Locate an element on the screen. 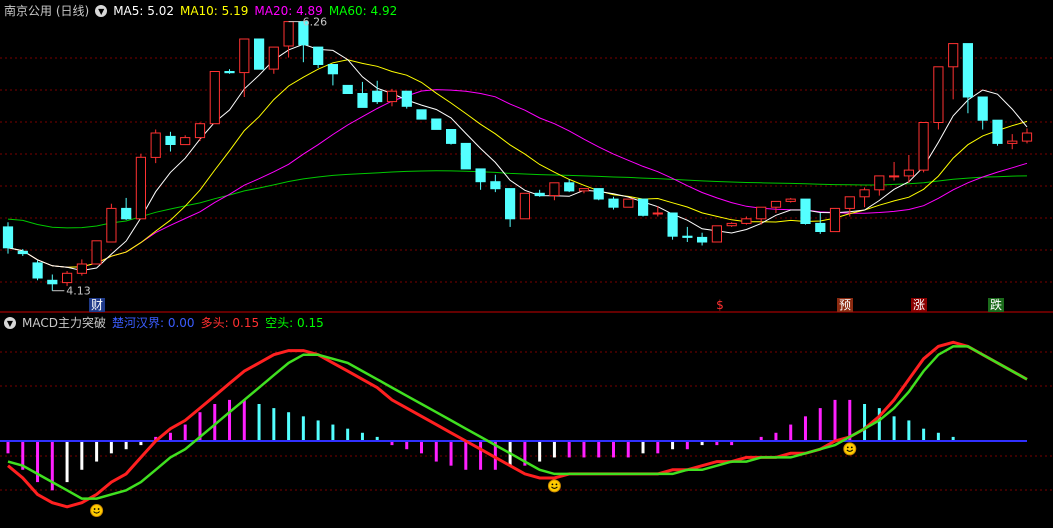  ma20-label: MA20: 4.89 is located at coordinates (288, 11).